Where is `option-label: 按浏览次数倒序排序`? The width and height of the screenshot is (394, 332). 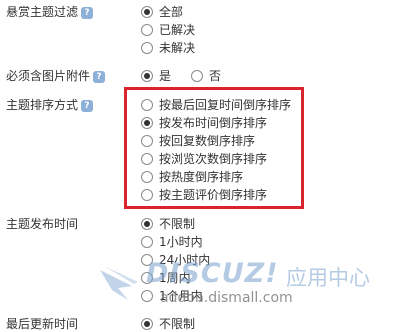
option-label: 按浏览次数倒序排序 is located at coordinates (213, 159).